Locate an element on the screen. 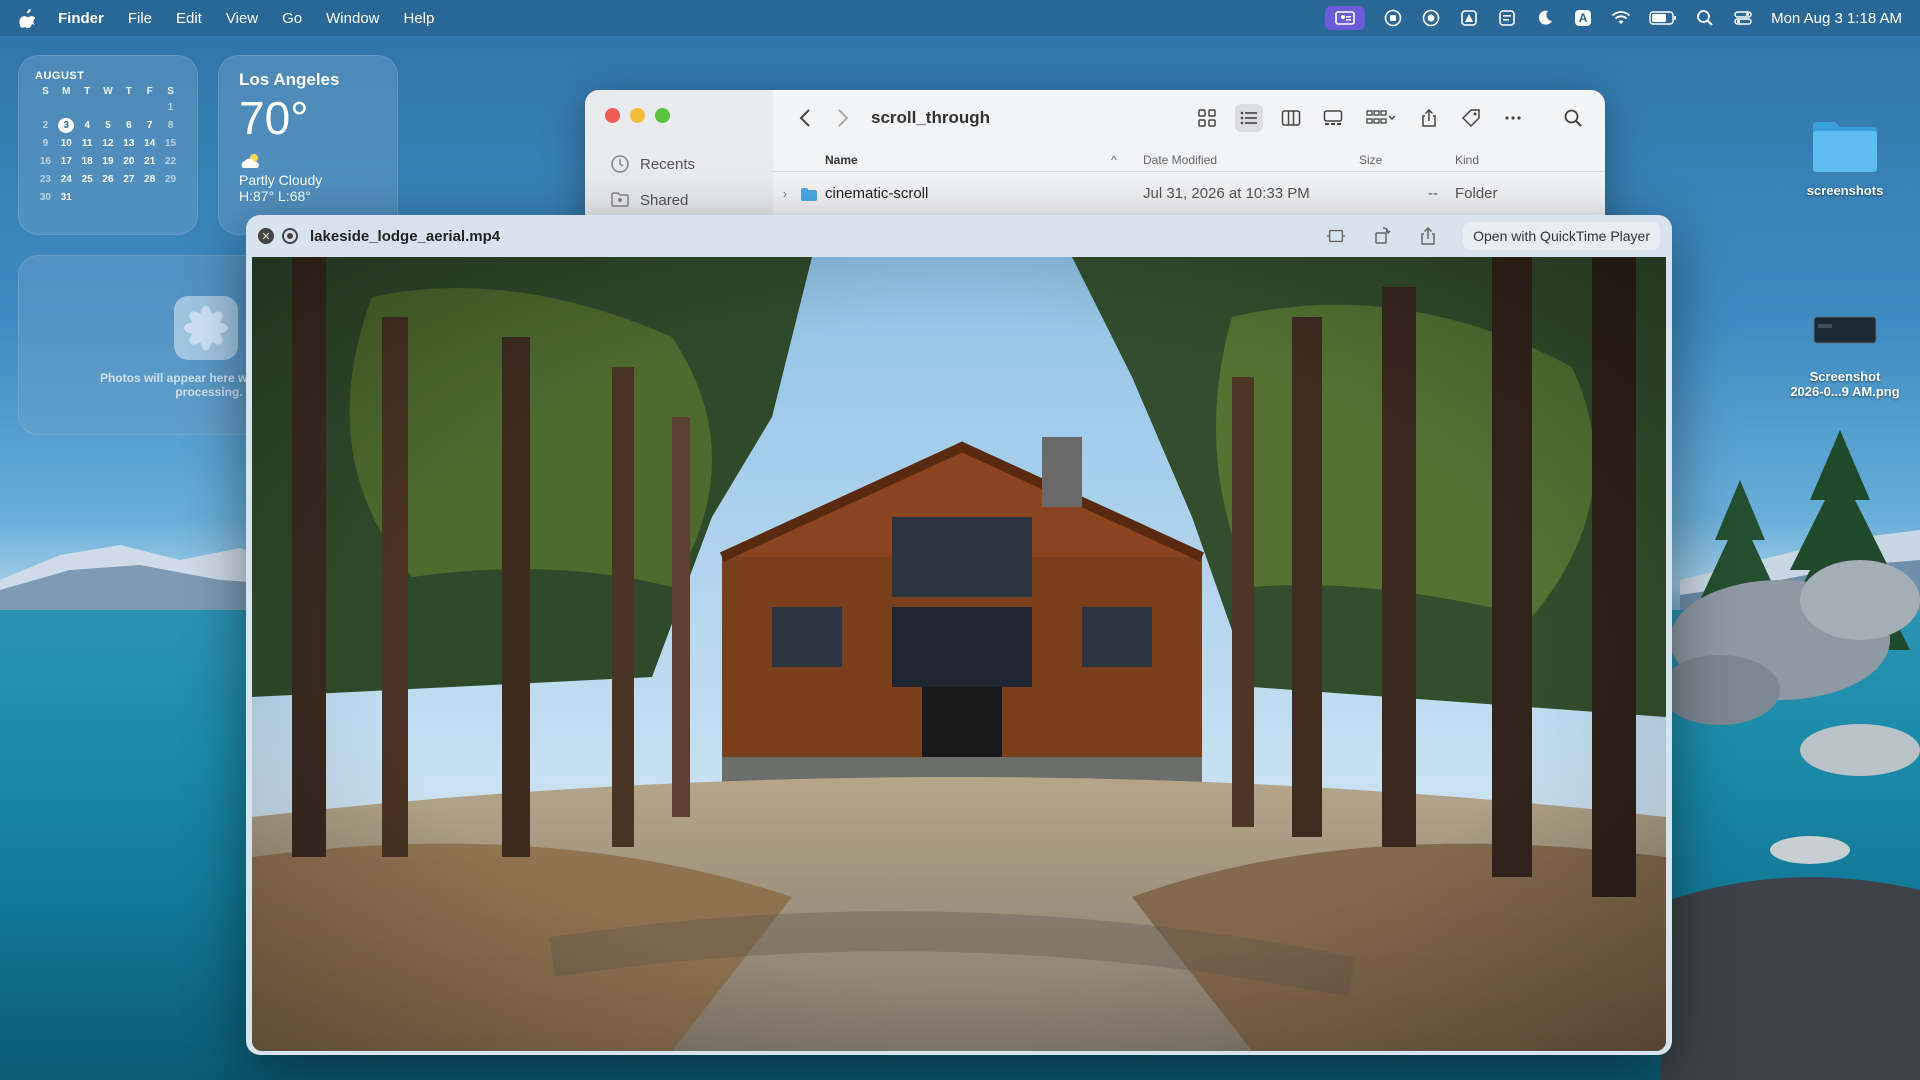  screenshot-label-line1: Screenshot is located at coordinates (1845, 376).